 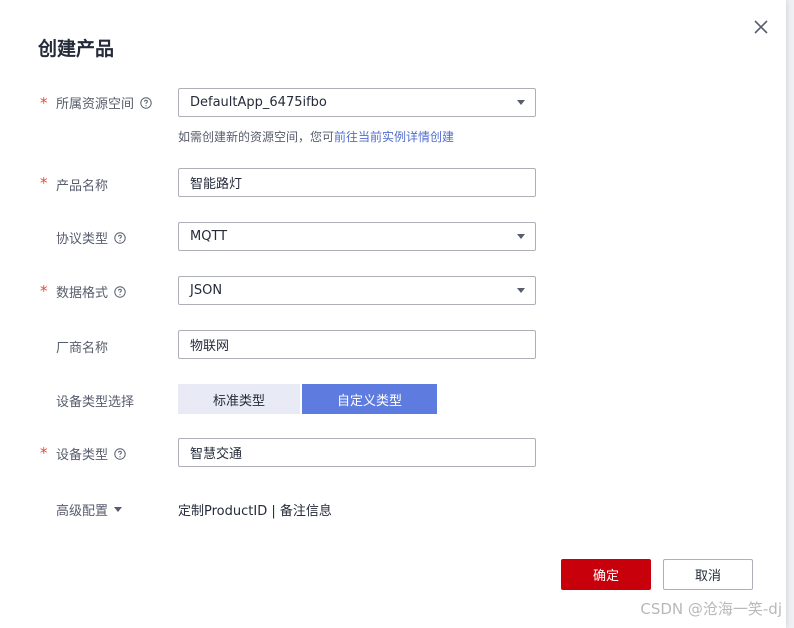 I want to click on advanced-label: 高级配置, so click(x=82, y=511).